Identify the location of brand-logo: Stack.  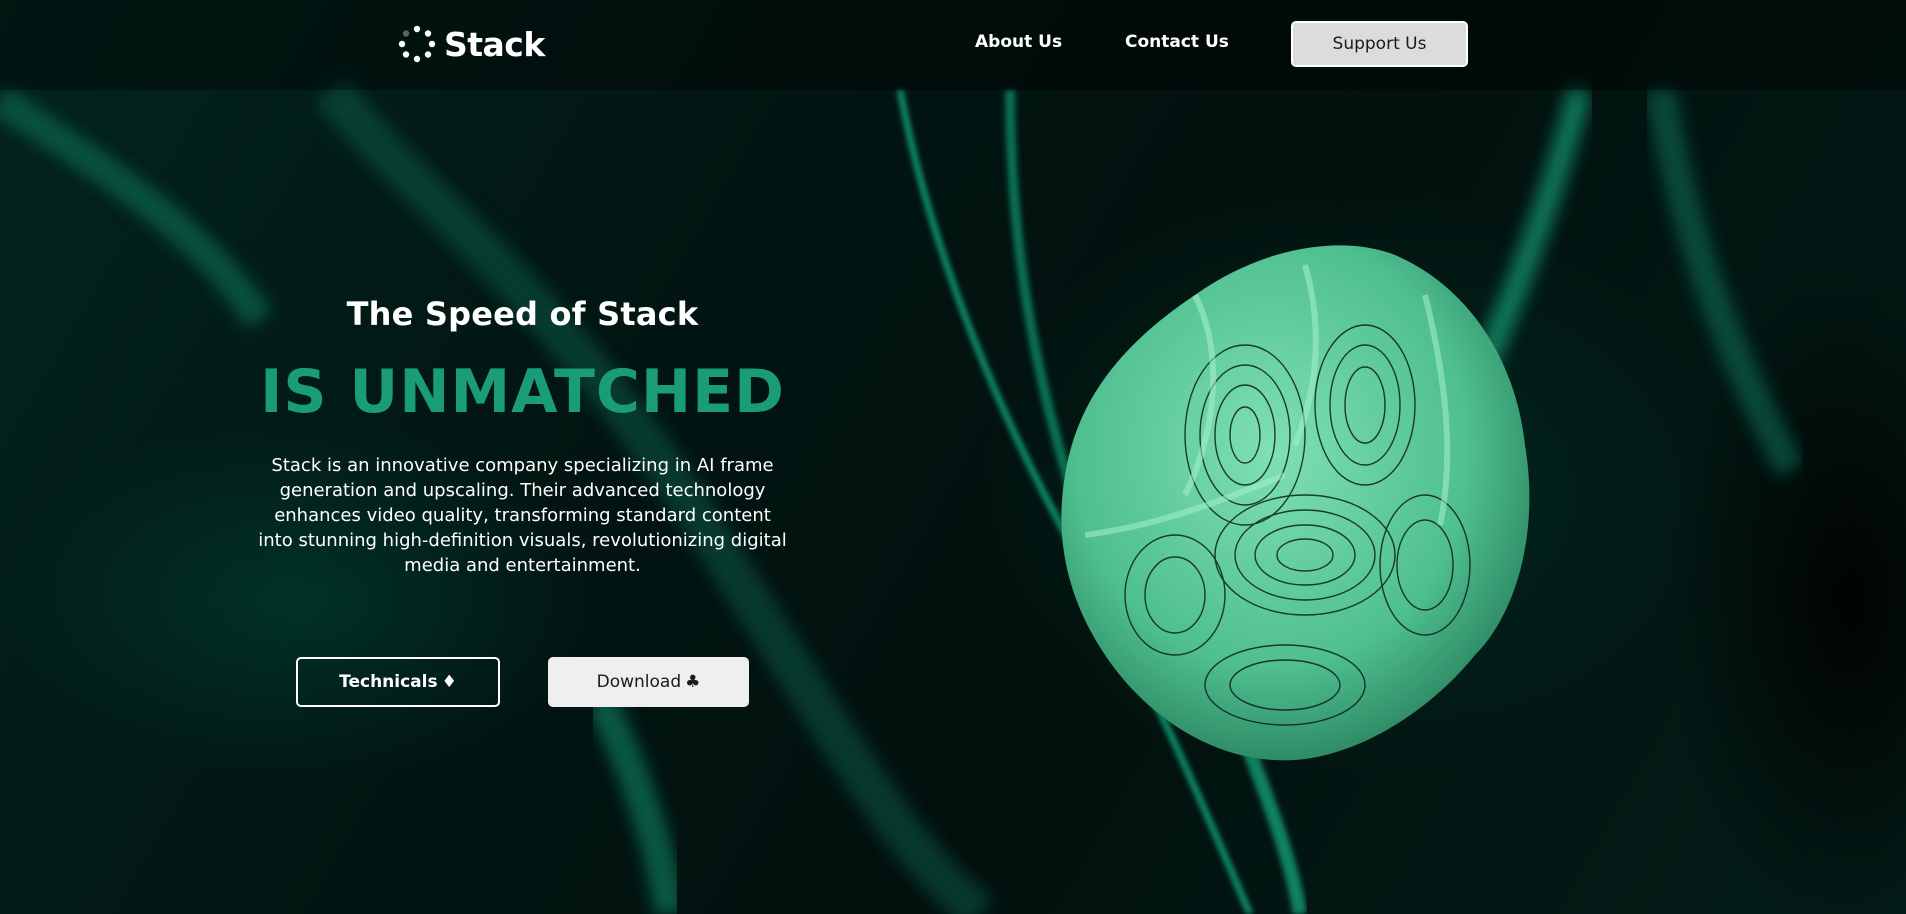
(471, 44).